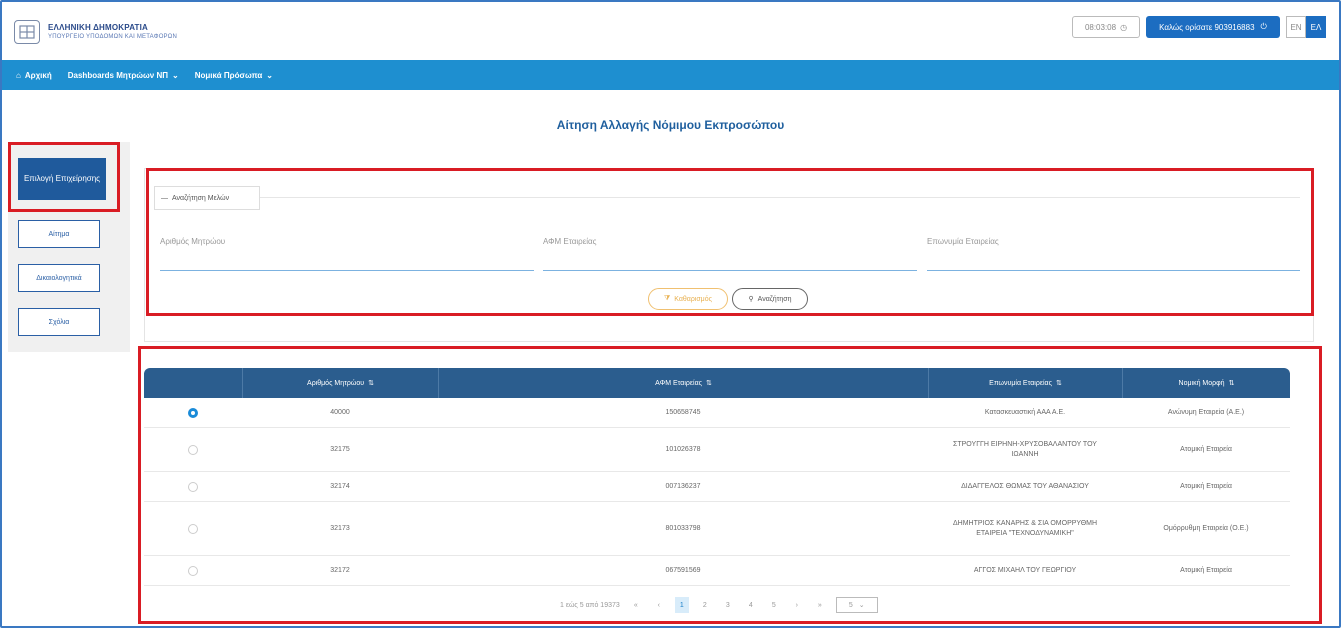 The width and height of the screenshot is (1341, 628). Describe the element at coordinates (1296, 27) in the screenshot. I see `language-en-button: EN` at that location.